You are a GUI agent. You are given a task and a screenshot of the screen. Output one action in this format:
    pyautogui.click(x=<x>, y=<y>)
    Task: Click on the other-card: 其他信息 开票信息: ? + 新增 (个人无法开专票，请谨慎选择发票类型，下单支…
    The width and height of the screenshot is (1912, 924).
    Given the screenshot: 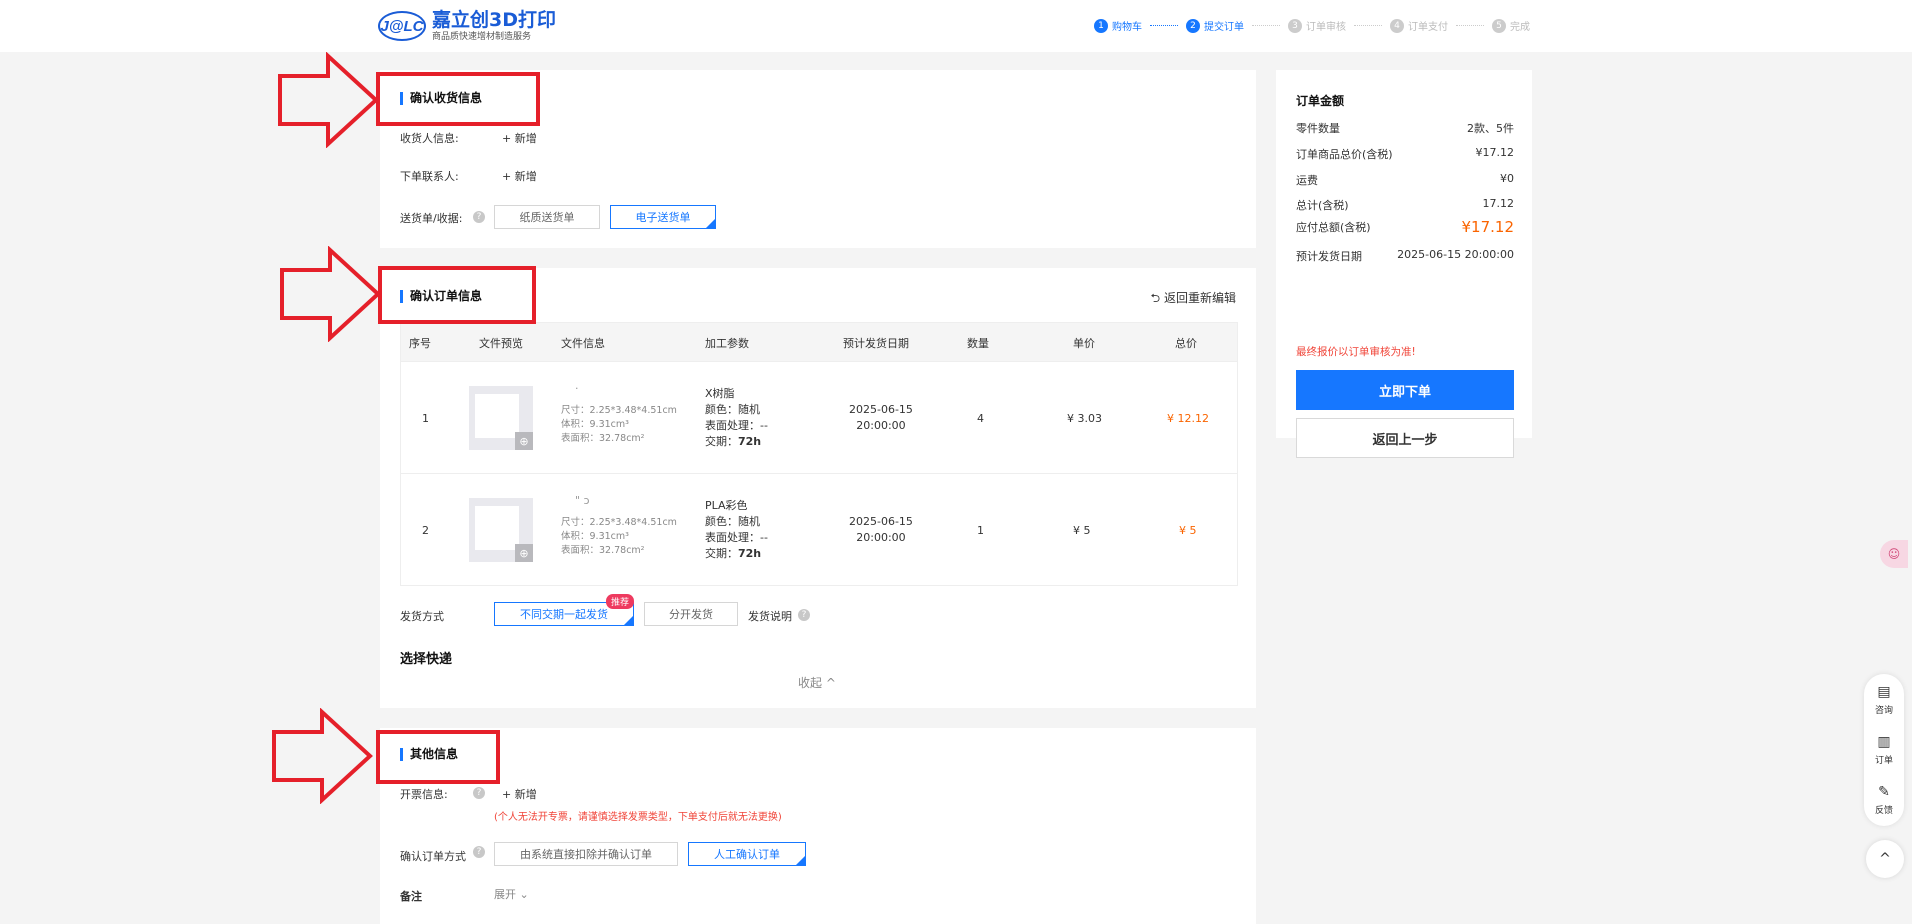 What is the action you would take?
    pyautogui.click(x=818, y=826)
    